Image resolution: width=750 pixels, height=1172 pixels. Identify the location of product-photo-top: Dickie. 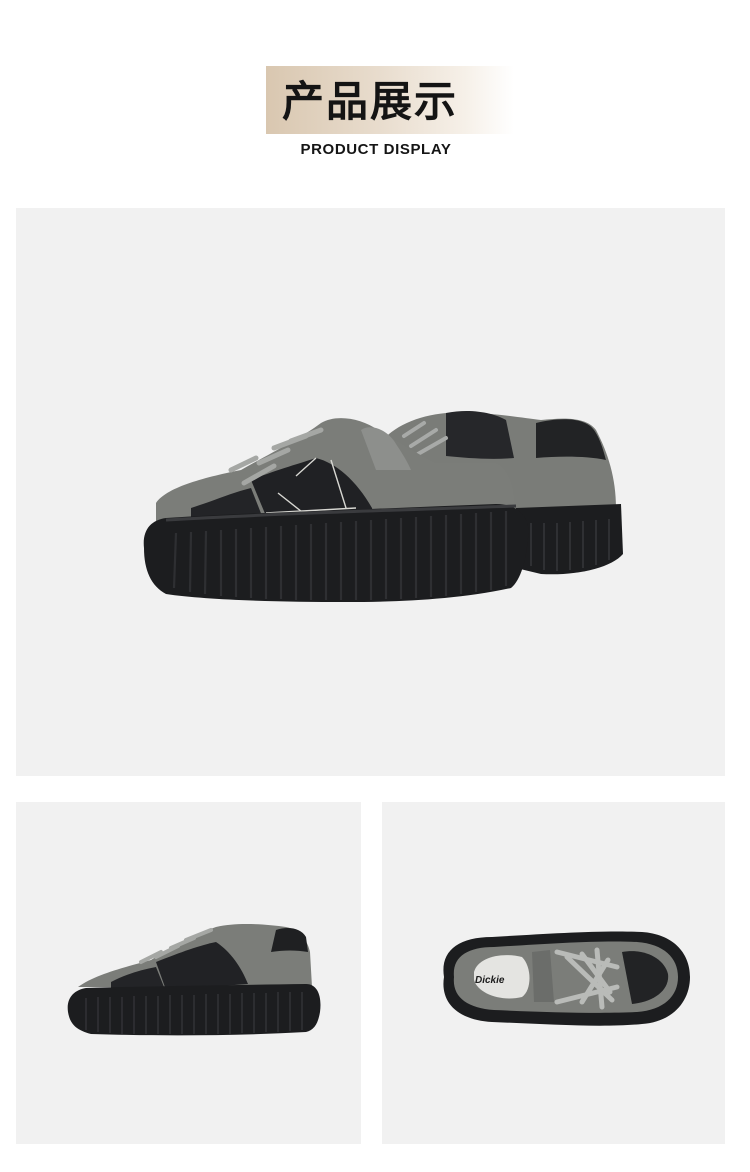
(553, 973).